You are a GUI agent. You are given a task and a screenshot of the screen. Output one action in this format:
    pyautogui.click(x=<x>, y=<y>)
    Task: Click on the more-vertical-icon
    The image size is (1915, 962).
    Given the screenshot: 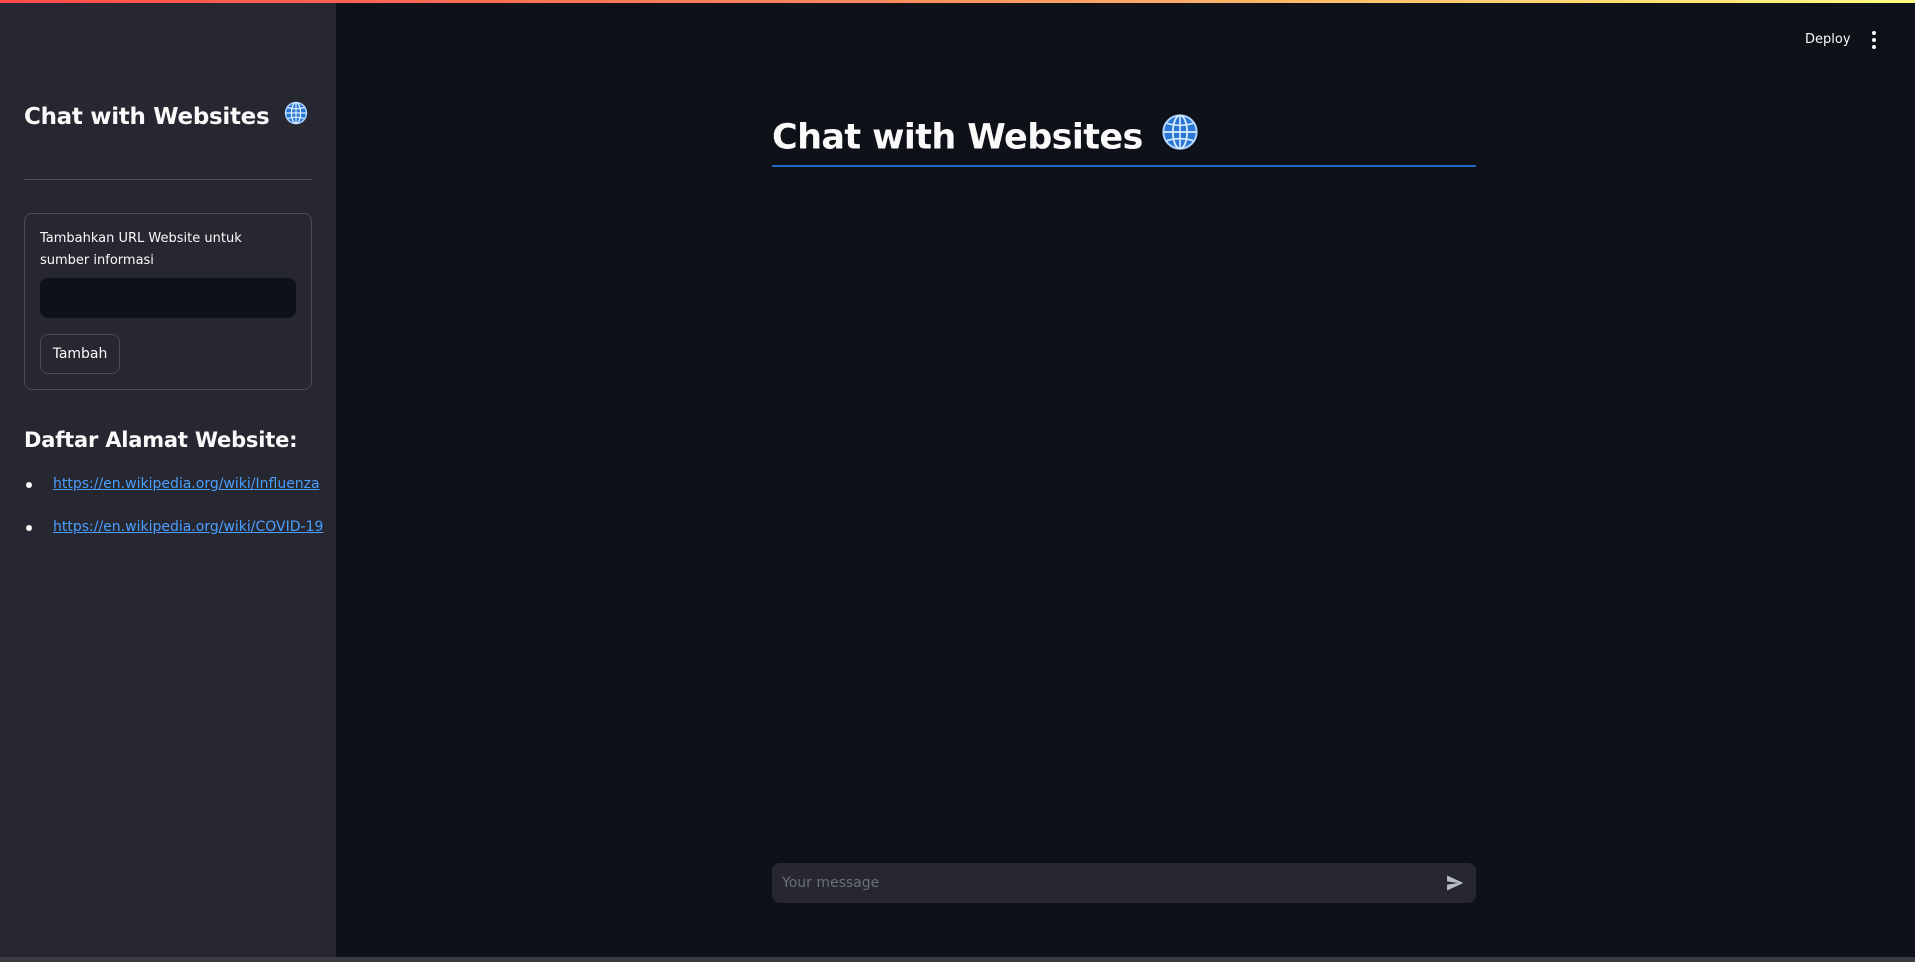 What is the action you would take?
    pyautogui.click(x=1874, y=40)
    